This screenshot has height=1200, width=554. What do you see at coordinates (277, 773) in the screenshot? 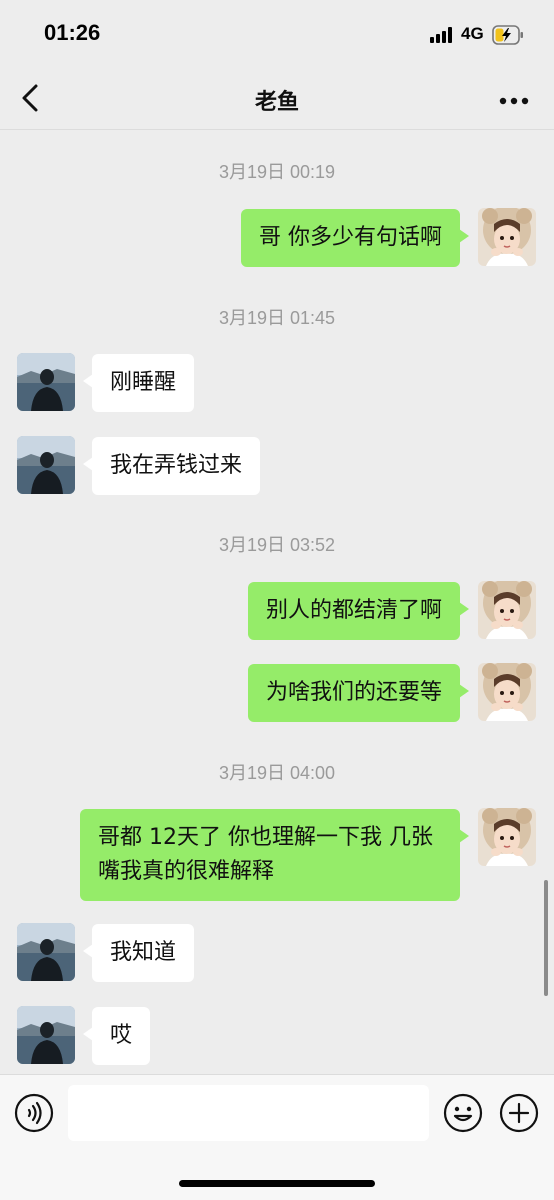
I see `timestamp: 3月19日 04:00` at bounding box center [277, 773].